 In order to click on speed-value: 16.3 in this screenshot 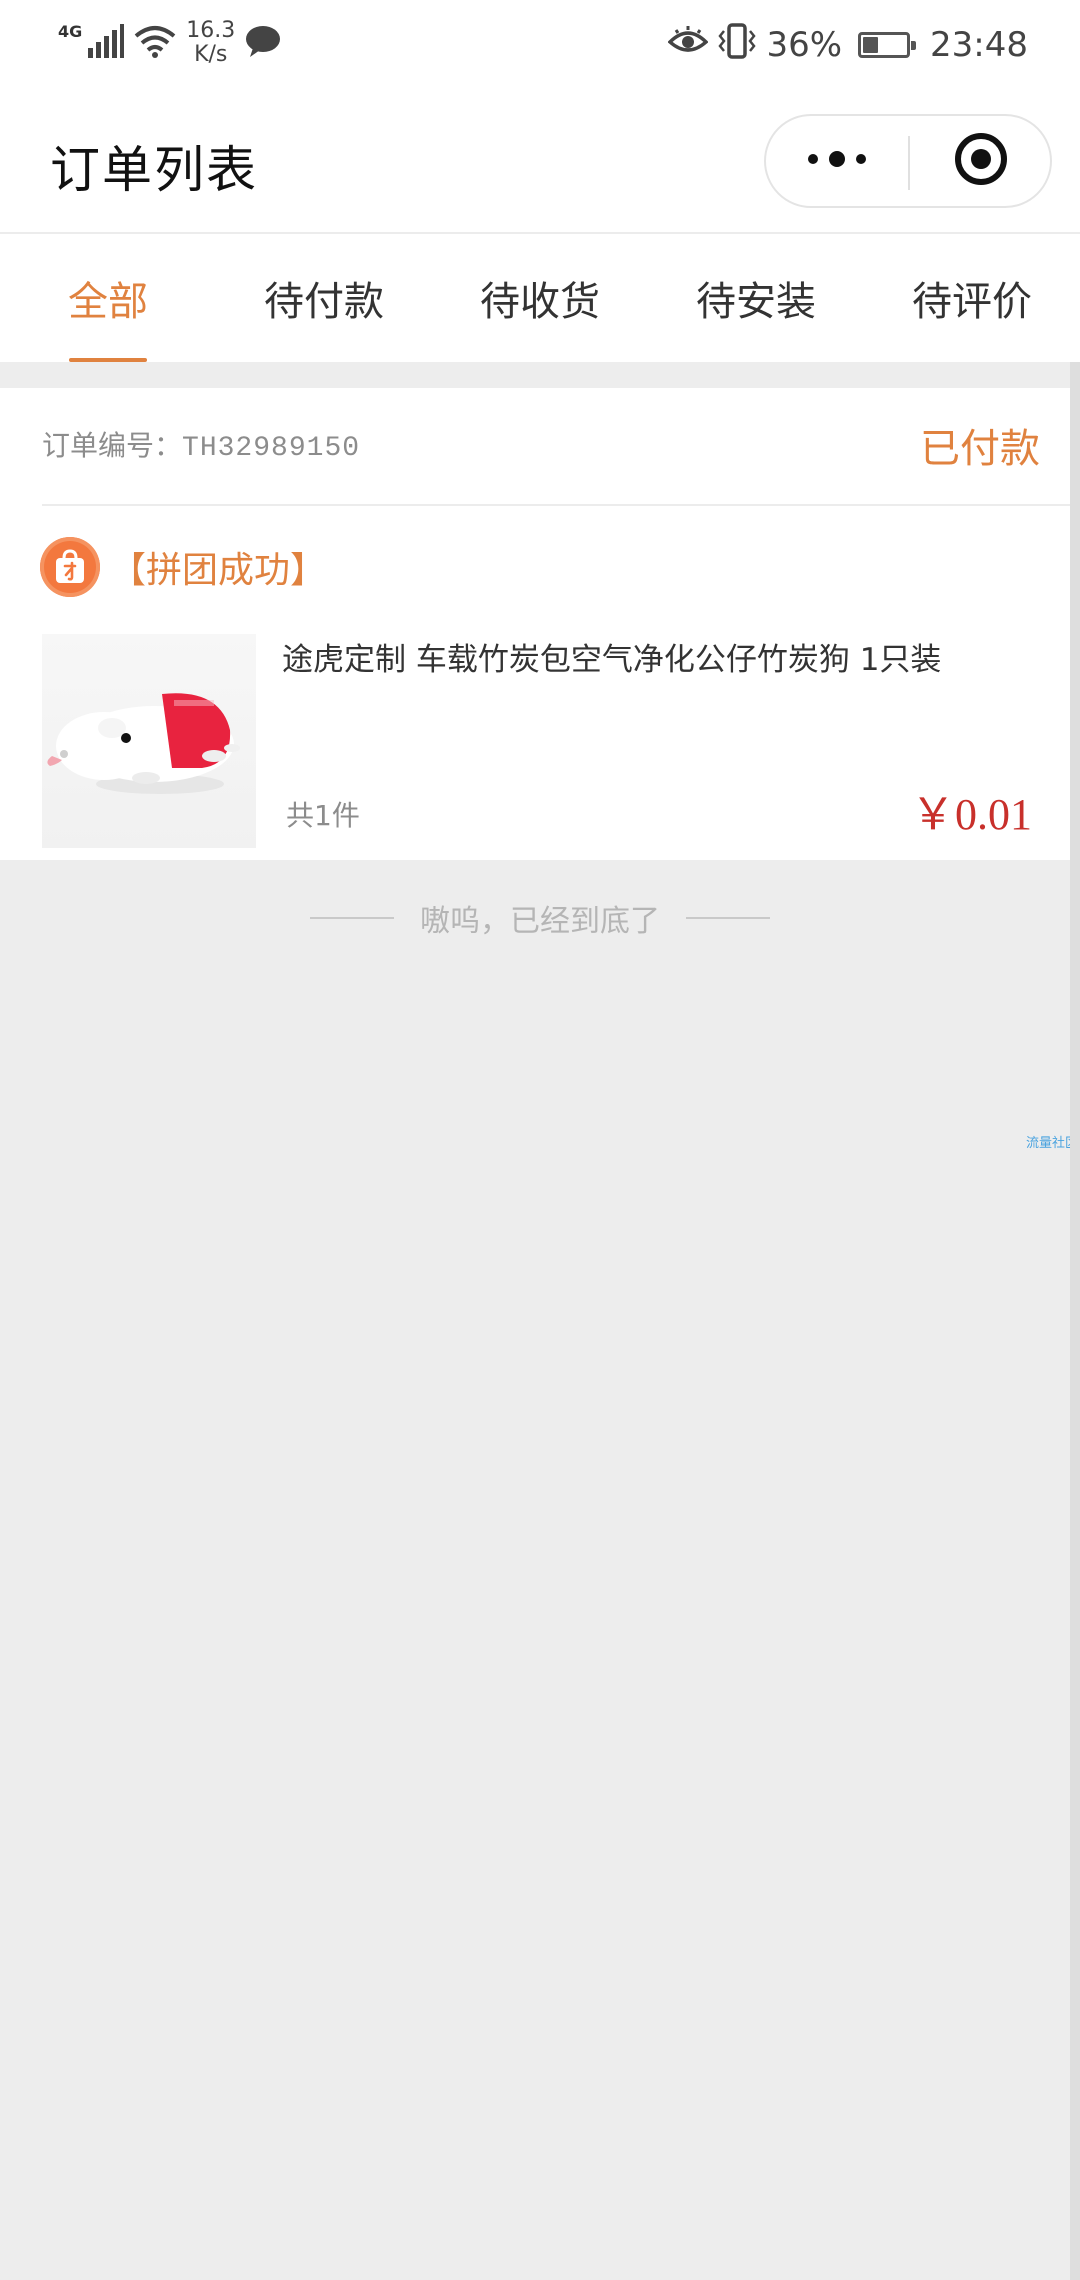, I will do `click(211, 30)`.